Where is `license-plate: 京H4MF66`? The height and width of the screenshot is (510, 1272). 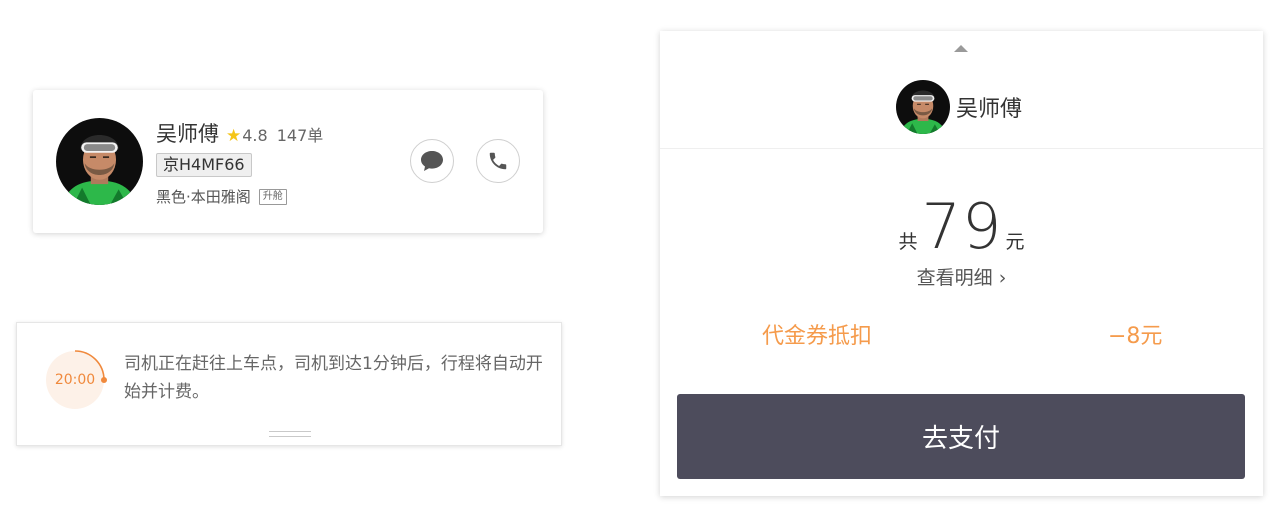 license-plate: 京H4MF66 is located at coordinates (204, 165).